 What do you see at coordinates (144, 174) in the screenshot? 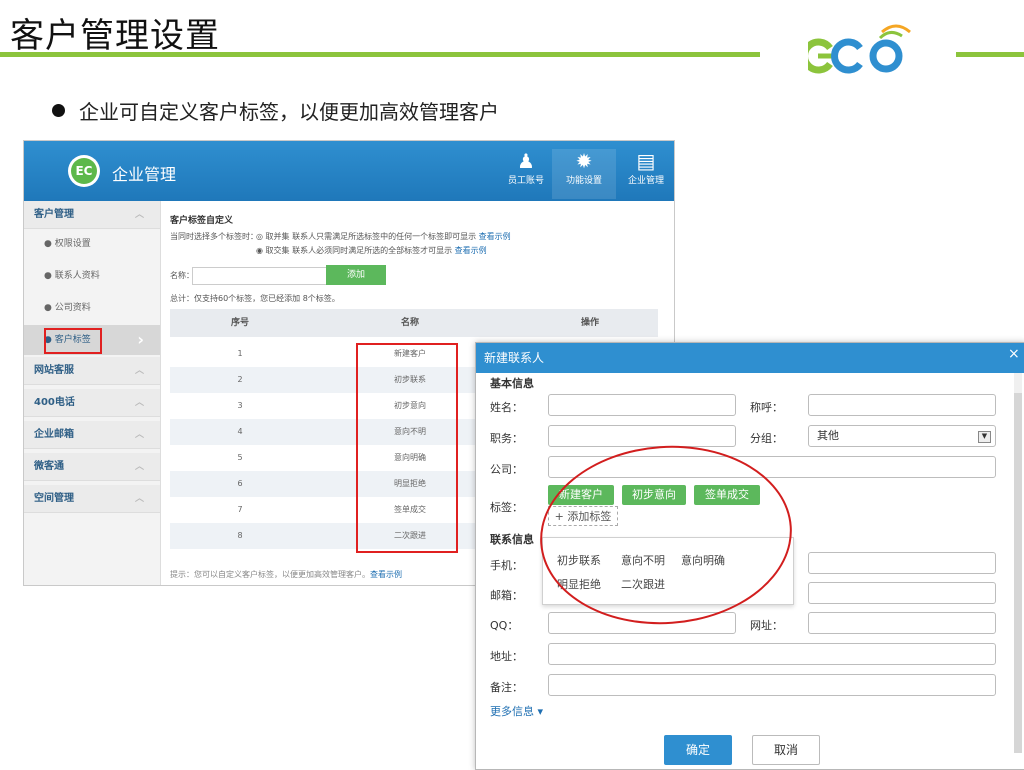
I see `app-title: 企业管理` at bounding box center [144, 174].